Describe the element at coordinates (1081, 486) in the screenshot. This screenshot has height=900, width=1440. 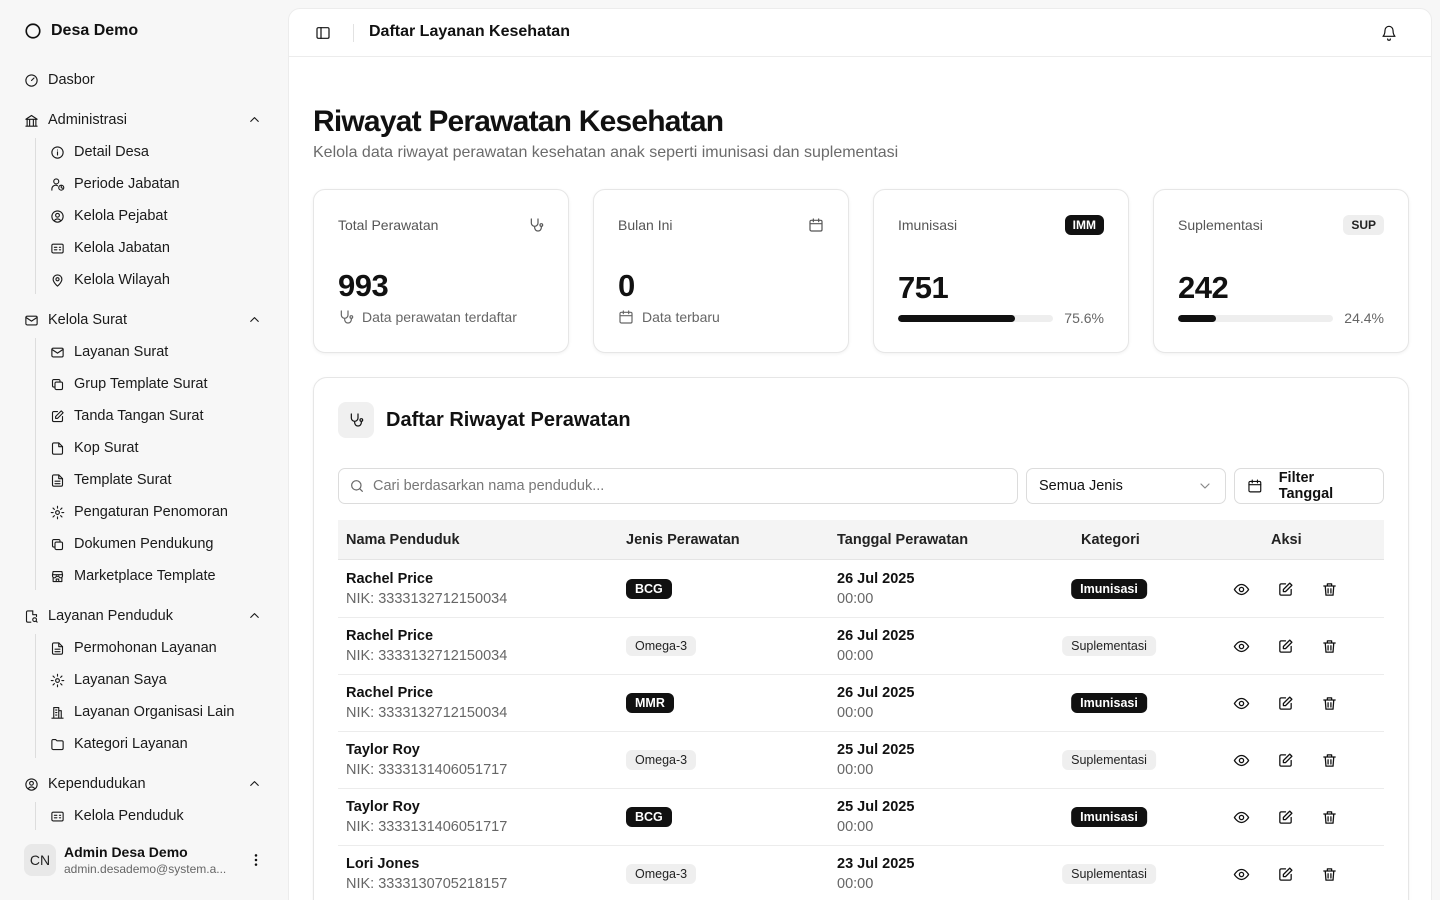
I see `type-select-value: Semua Jenis` at that location.